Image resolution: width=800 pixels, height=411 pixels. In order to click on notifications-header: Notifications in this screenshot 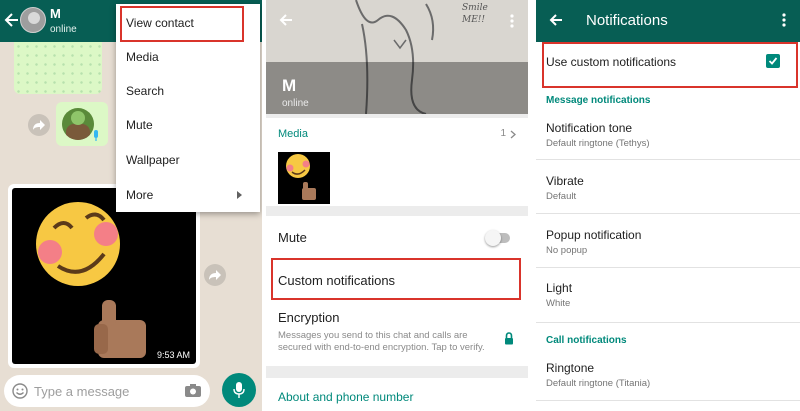, I will do `click(668, 21)`.